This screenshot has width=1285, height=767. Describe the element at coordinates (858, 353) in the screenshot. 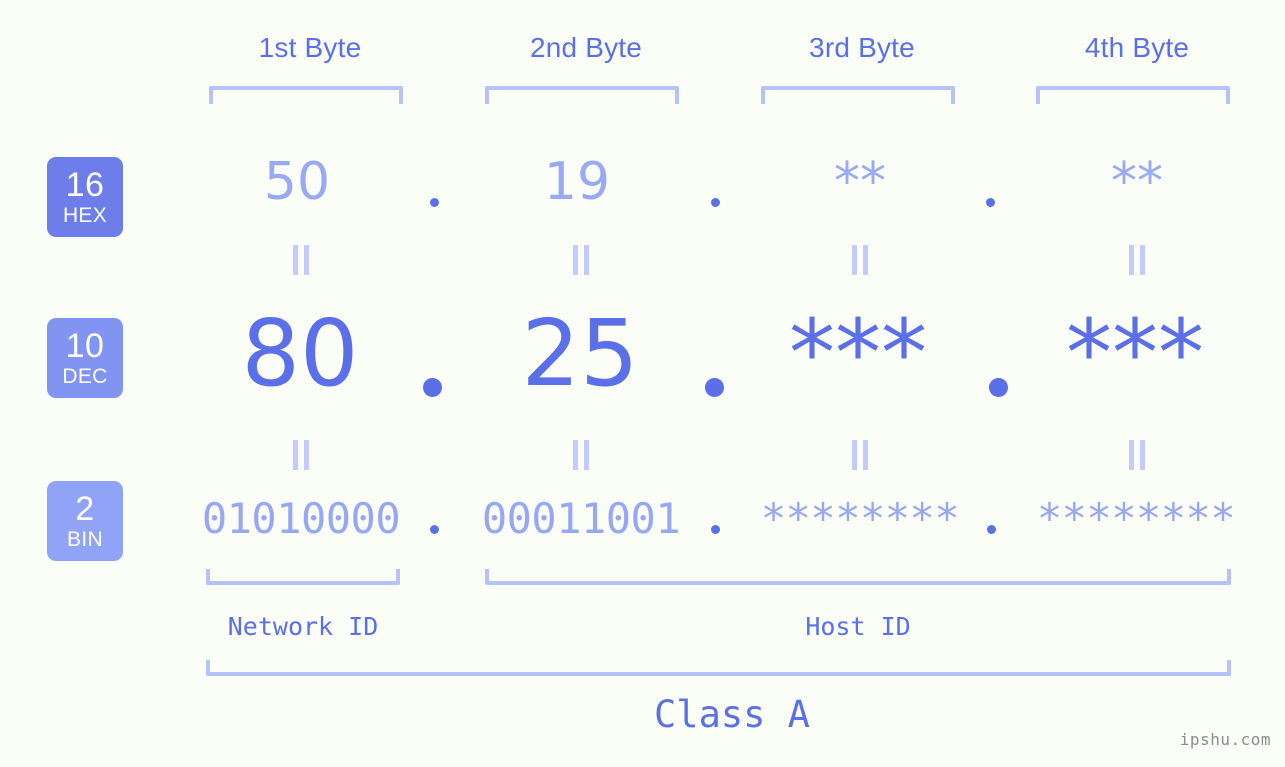

I see `dec-value-byte-3: ***` at that location.